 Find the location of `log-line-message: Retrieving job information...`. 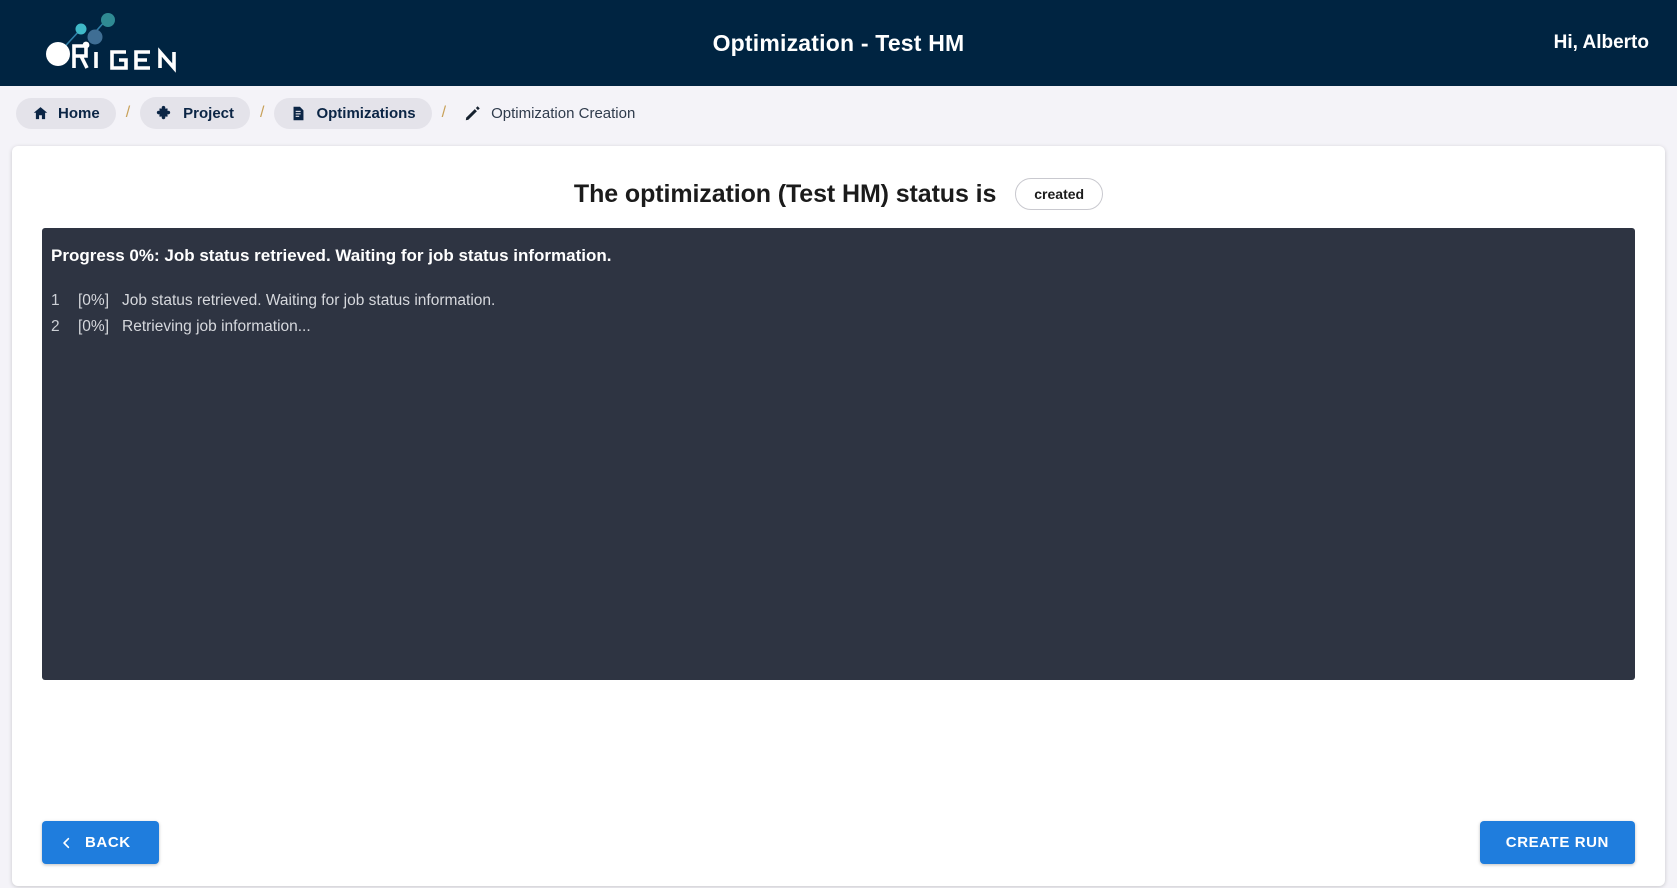

log-line-message: Retrieving job information... is located at coordinates (216, 326).